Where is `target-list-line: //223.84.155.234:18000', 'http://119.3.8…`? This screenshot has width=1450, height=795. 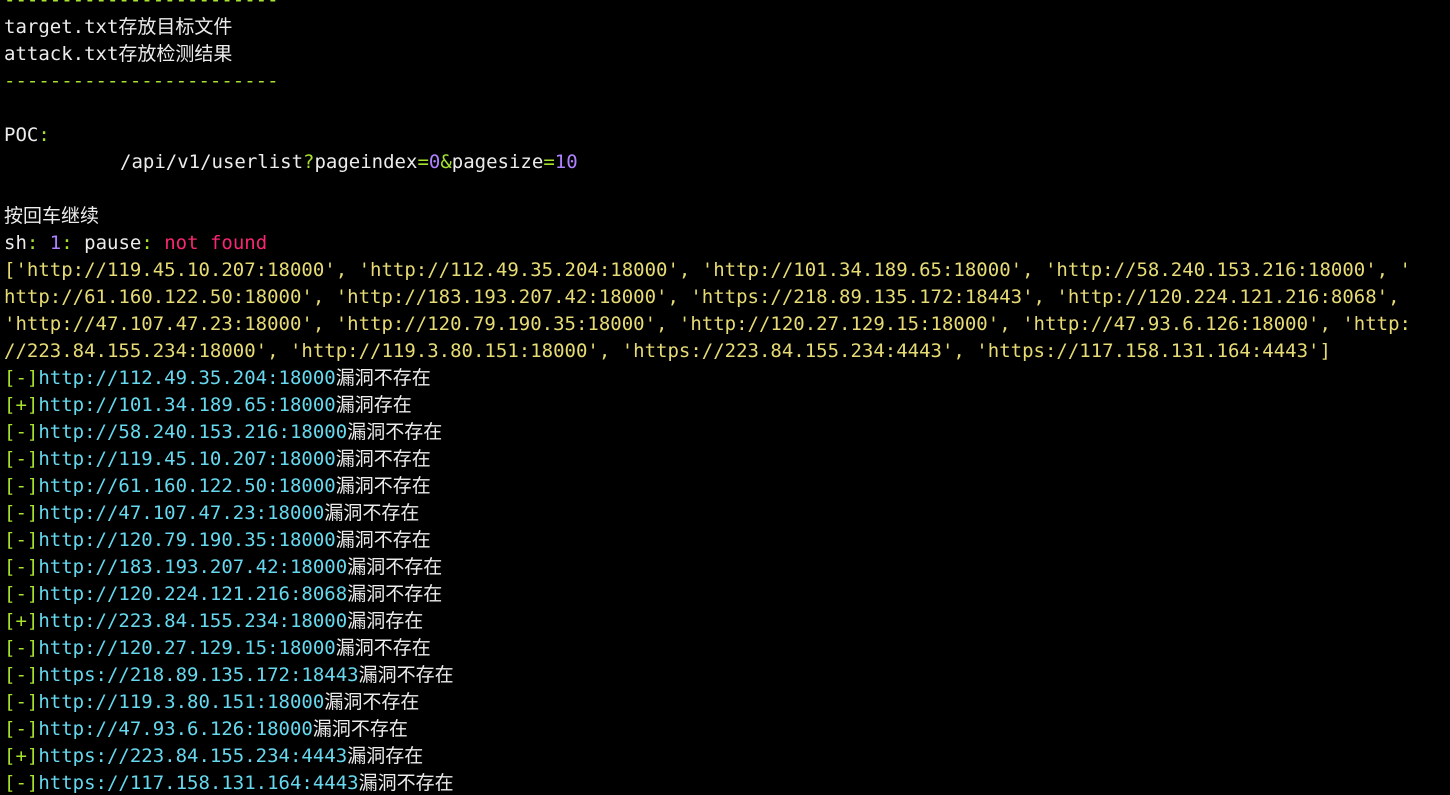
target-list-line: //223.84.155.234:18000', 'http://119.3.8… is located at coordinates (667, 351).